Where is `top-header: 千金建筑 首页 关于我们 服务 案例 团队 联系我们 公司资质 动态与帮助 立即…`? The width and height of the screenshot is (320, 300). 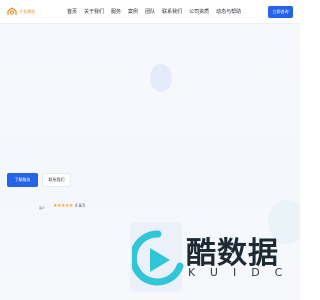
top-header: 千金建筑 首页 关于我们 服务 案例 团队 联系我们 公司资质 动态与帮助 立即… is located at coordinates (150, 12).